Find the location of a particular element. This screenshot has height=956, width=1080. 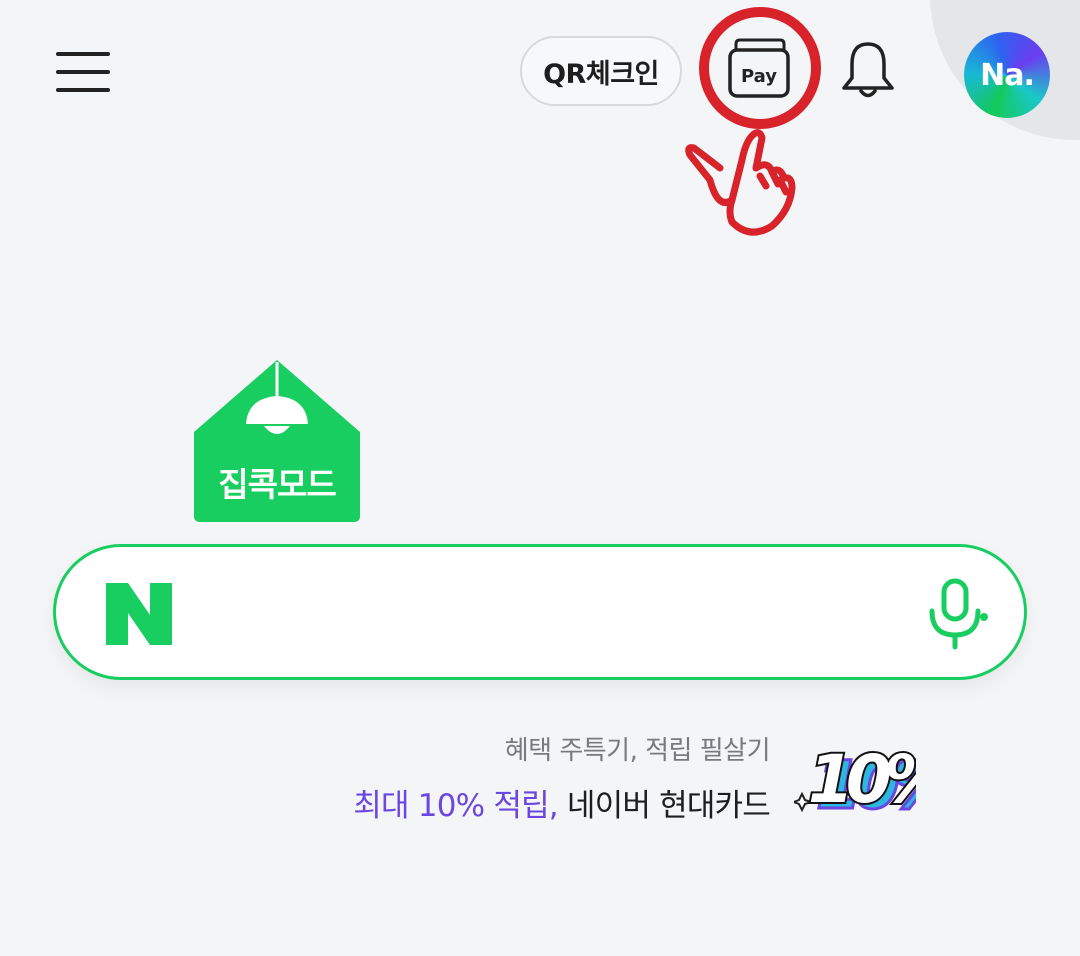

qr-checkin-button: QR체크인 is located at coordinates (601, 71).